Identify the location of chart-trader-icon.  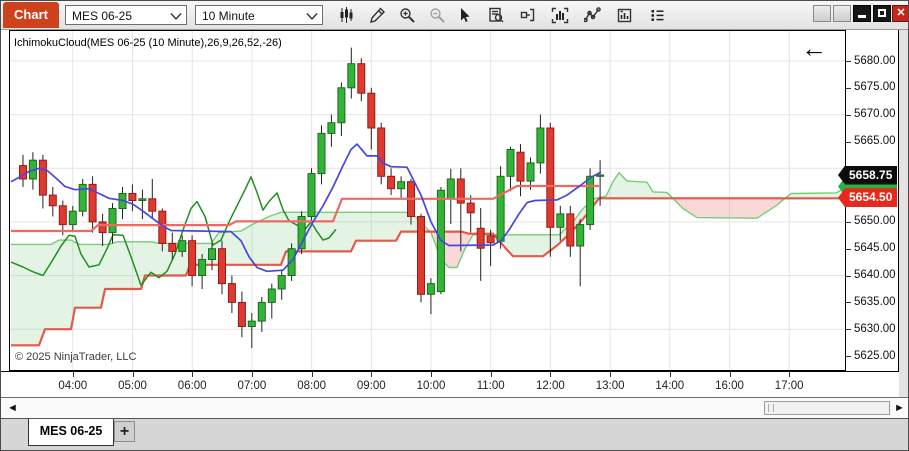
(527, 15).